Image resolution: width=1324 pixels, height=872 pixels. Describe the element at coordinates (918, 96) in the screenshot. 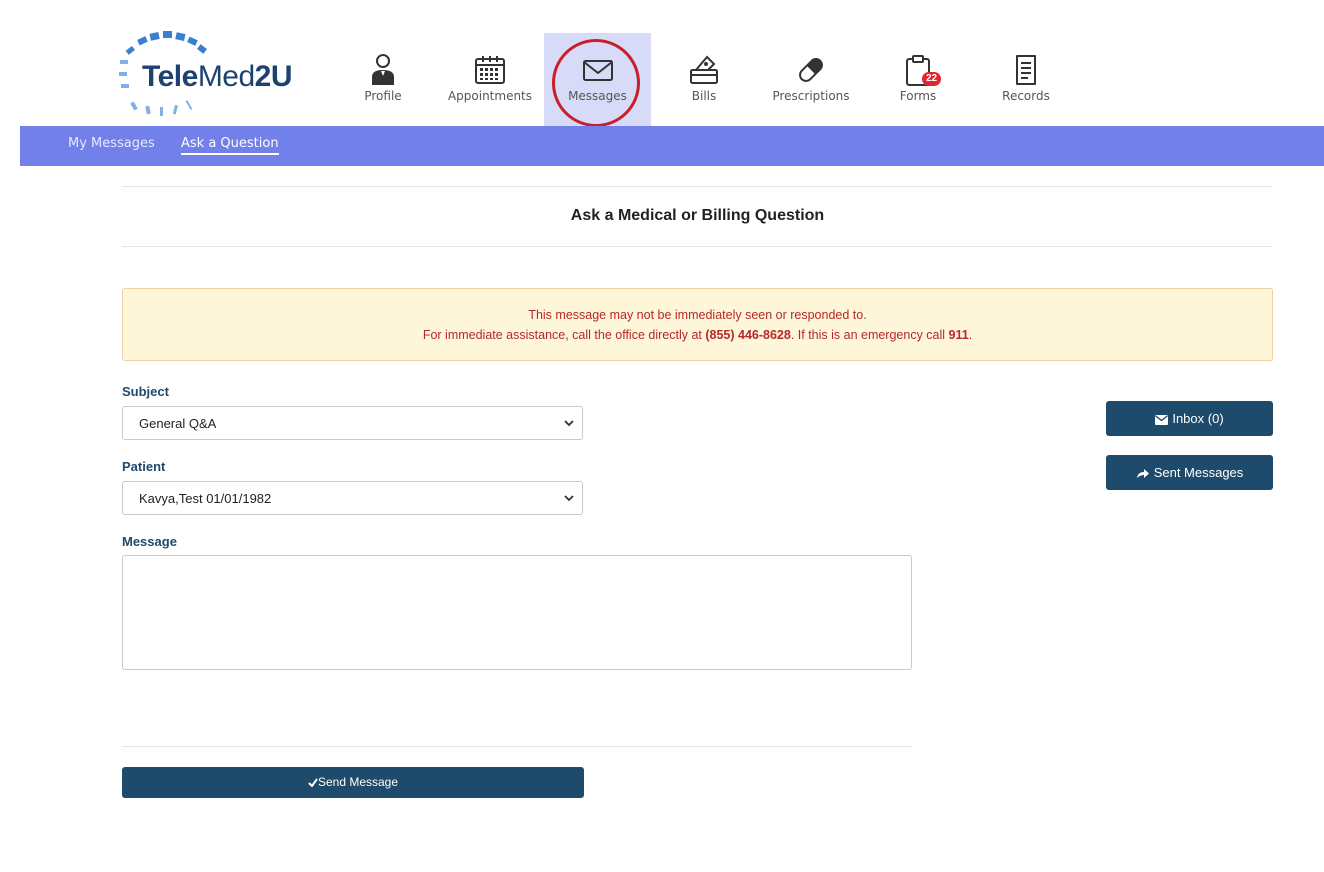

I see `nav-forms-label: Forms` at that location.